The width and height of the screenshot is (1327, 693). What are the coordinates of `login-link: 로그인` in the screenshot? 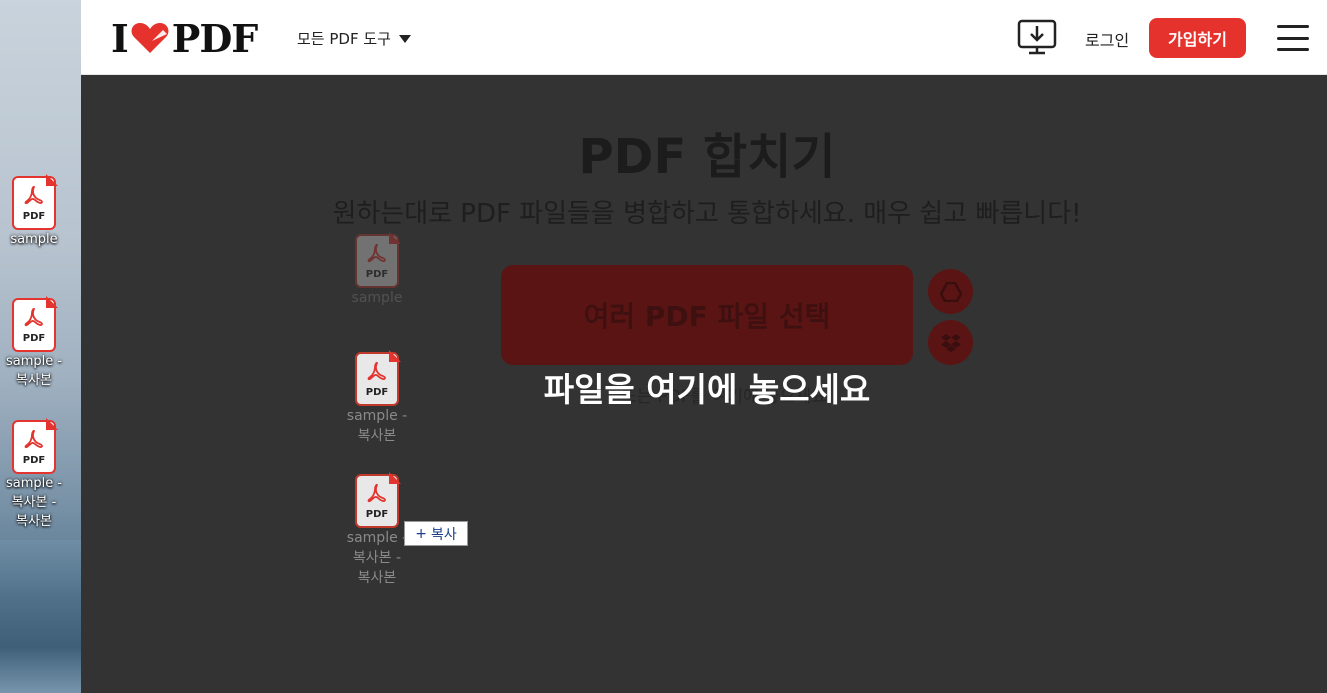 It's located at (1107, 39).